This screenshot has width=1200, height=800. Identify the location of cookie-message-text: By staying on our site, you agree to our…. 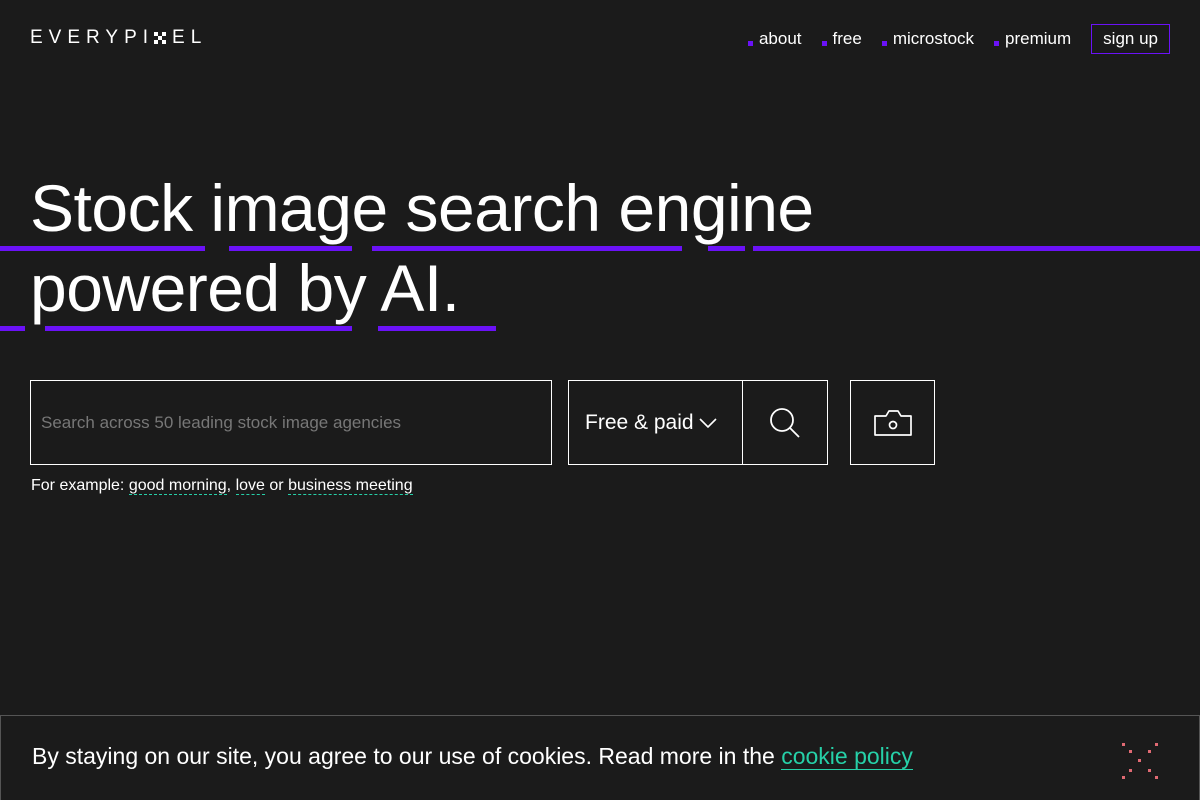
(403, 756).